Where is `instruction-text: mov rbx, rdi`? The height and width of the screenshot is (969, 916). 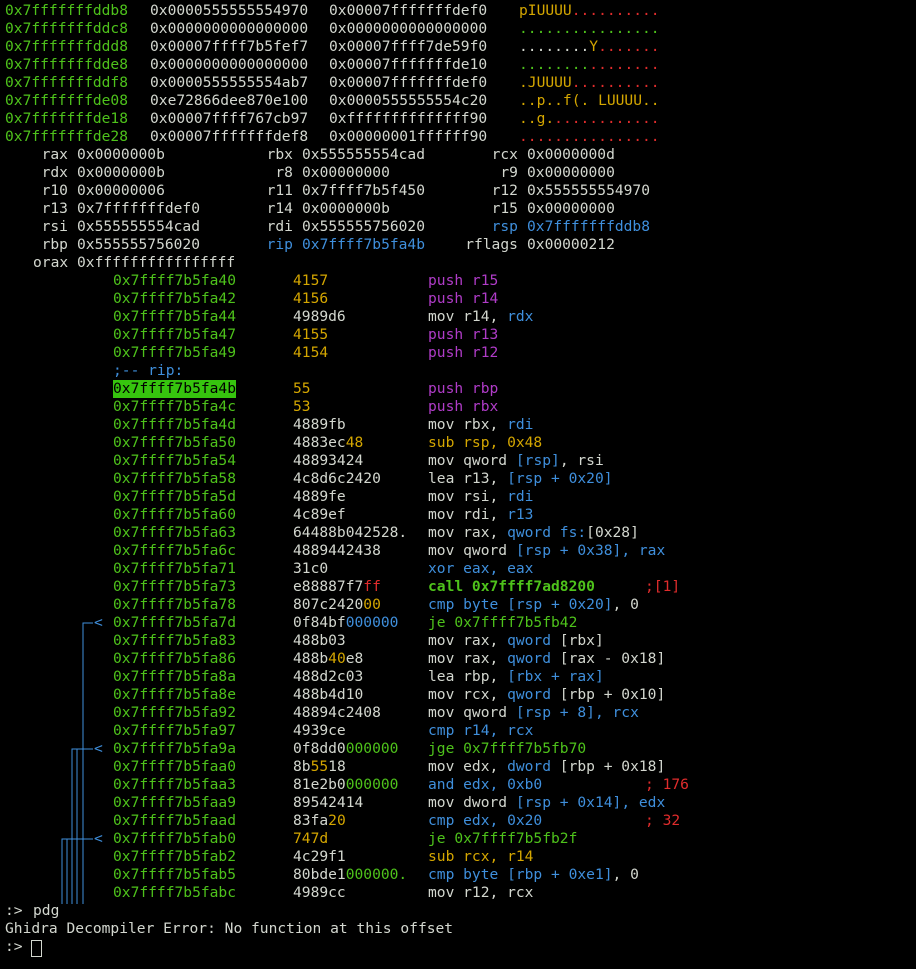 instruction-text: mov rbx, rdi is located at coordinates (480, 425).